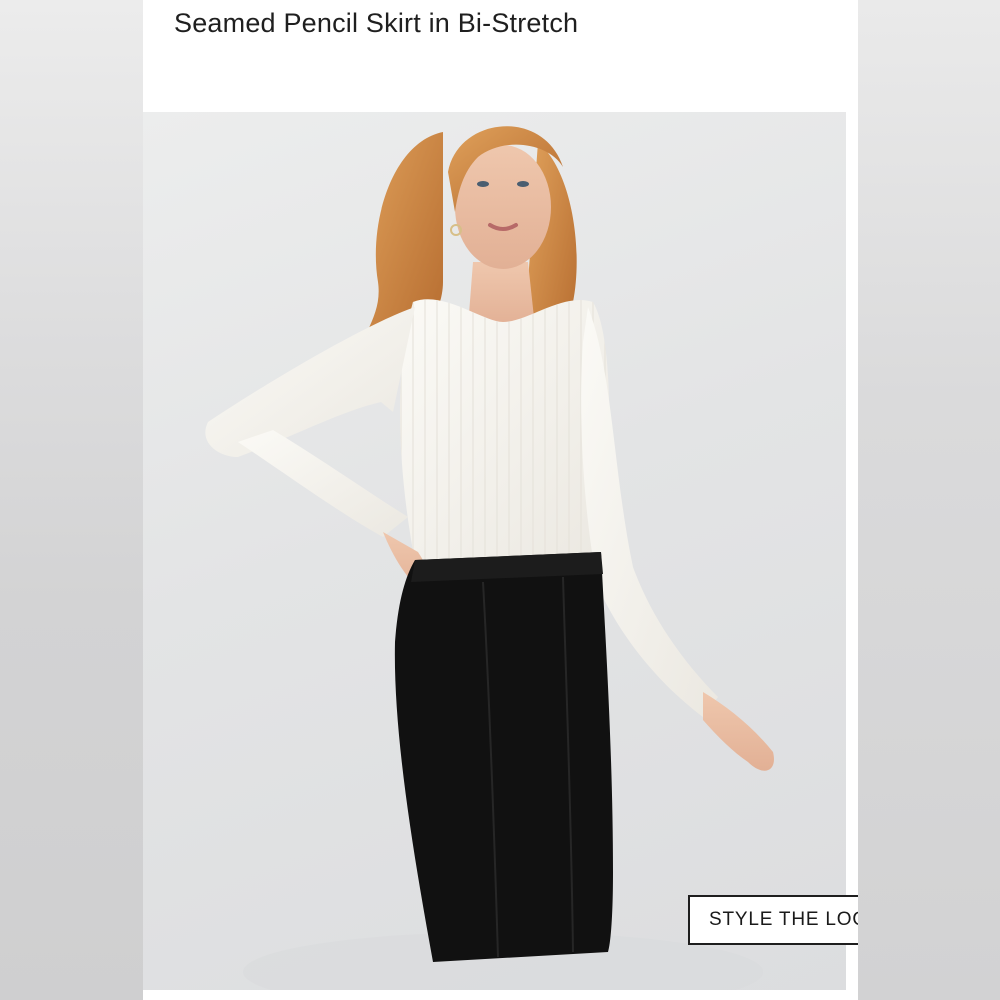 This screenshot has height=1000, width=1000. I want to click on blurred-left-margin, so click(71, 500).